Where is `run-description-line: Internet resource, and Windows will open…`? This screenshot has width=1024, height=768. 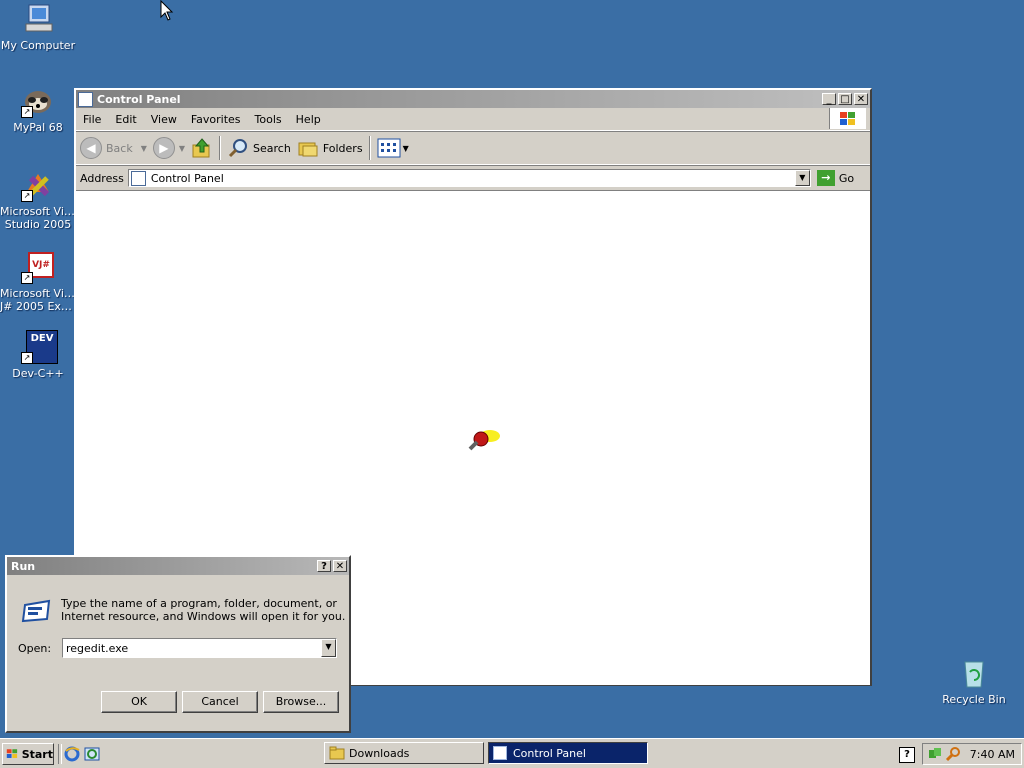 run-description-line: Internet resource, and Windows will open… is located at coordinates (203, 616).